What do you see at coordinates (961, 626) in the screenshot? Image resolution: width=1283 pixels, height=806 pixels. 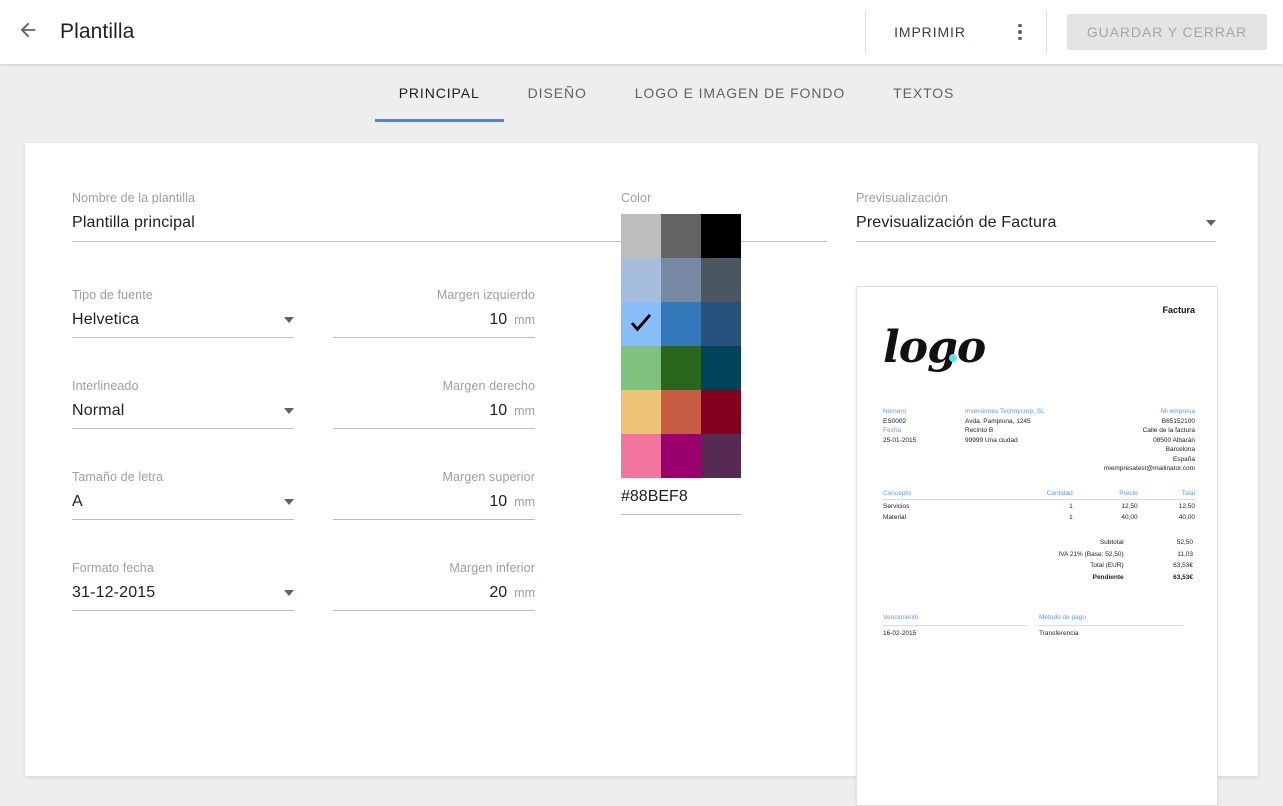 I see `invoice-due-date: Vencimiento 16-02-2015` at bounding box center [961, 626].